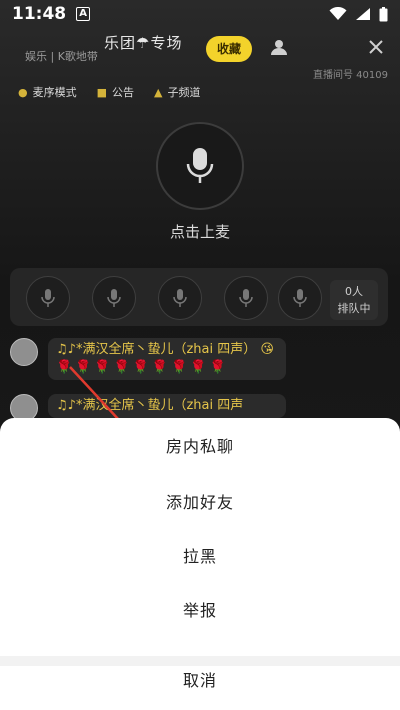  I want to click on favorite-button: 收藏, so click(229, 49).